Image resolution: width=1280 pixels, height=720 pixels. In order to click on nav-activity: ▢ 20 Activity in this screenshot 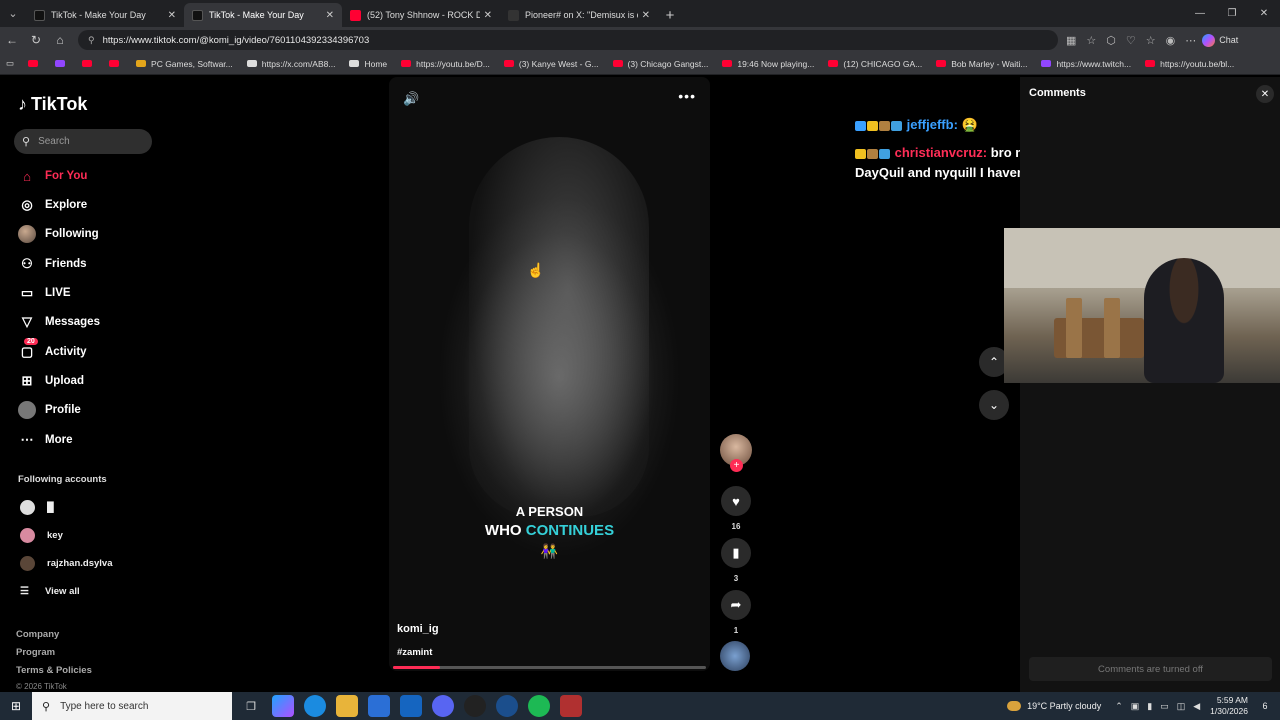, I will do `click(52, 350)`.